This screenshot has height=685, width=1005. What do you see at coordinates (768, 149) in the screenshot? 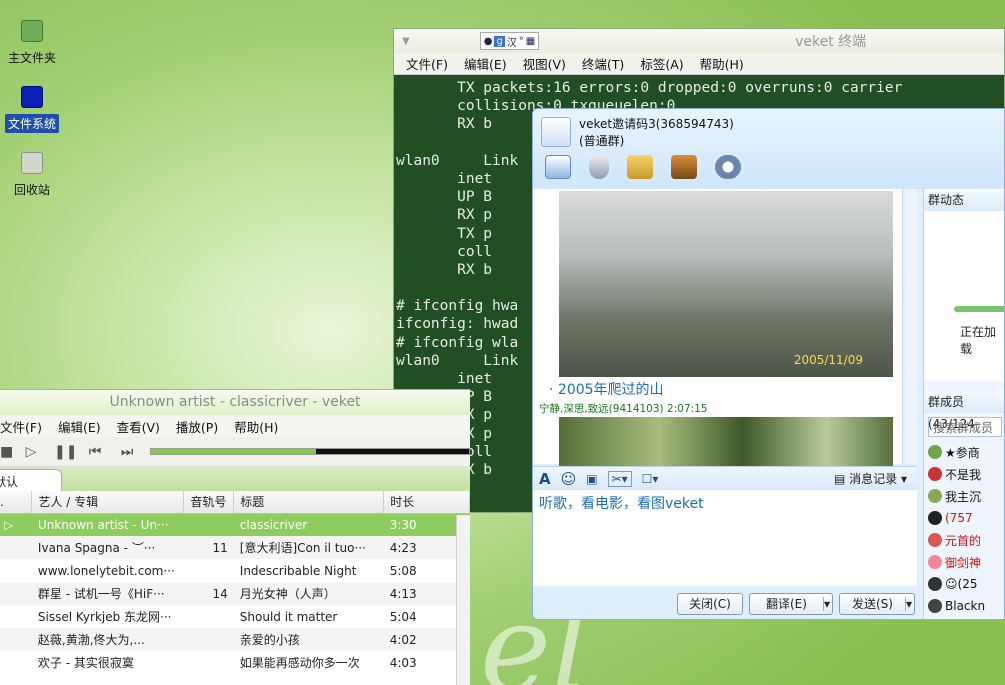
I see `chat-header: veket邀请码3(368594743) (普通群)` at bounding box center [768, 149].